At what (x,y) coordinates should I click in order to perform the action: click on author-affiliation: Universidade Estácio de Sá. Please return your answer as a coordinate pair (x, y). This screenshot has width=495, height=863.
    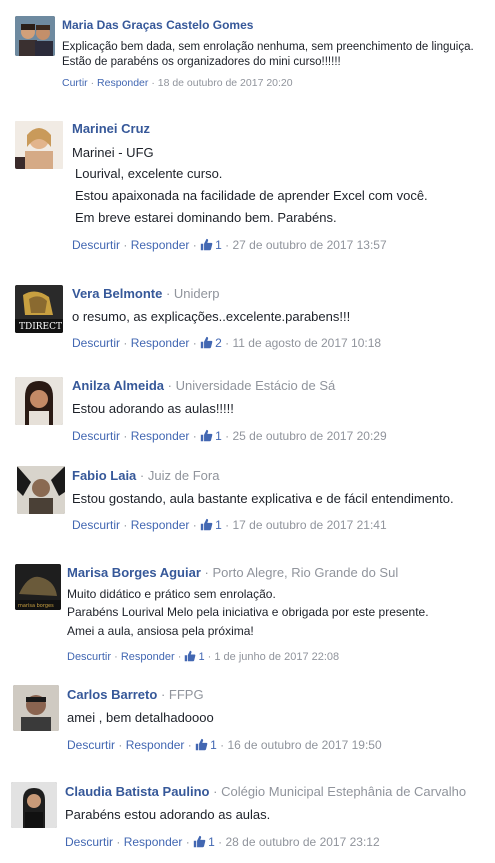
    Looking at the image, I should click on (256, 385).